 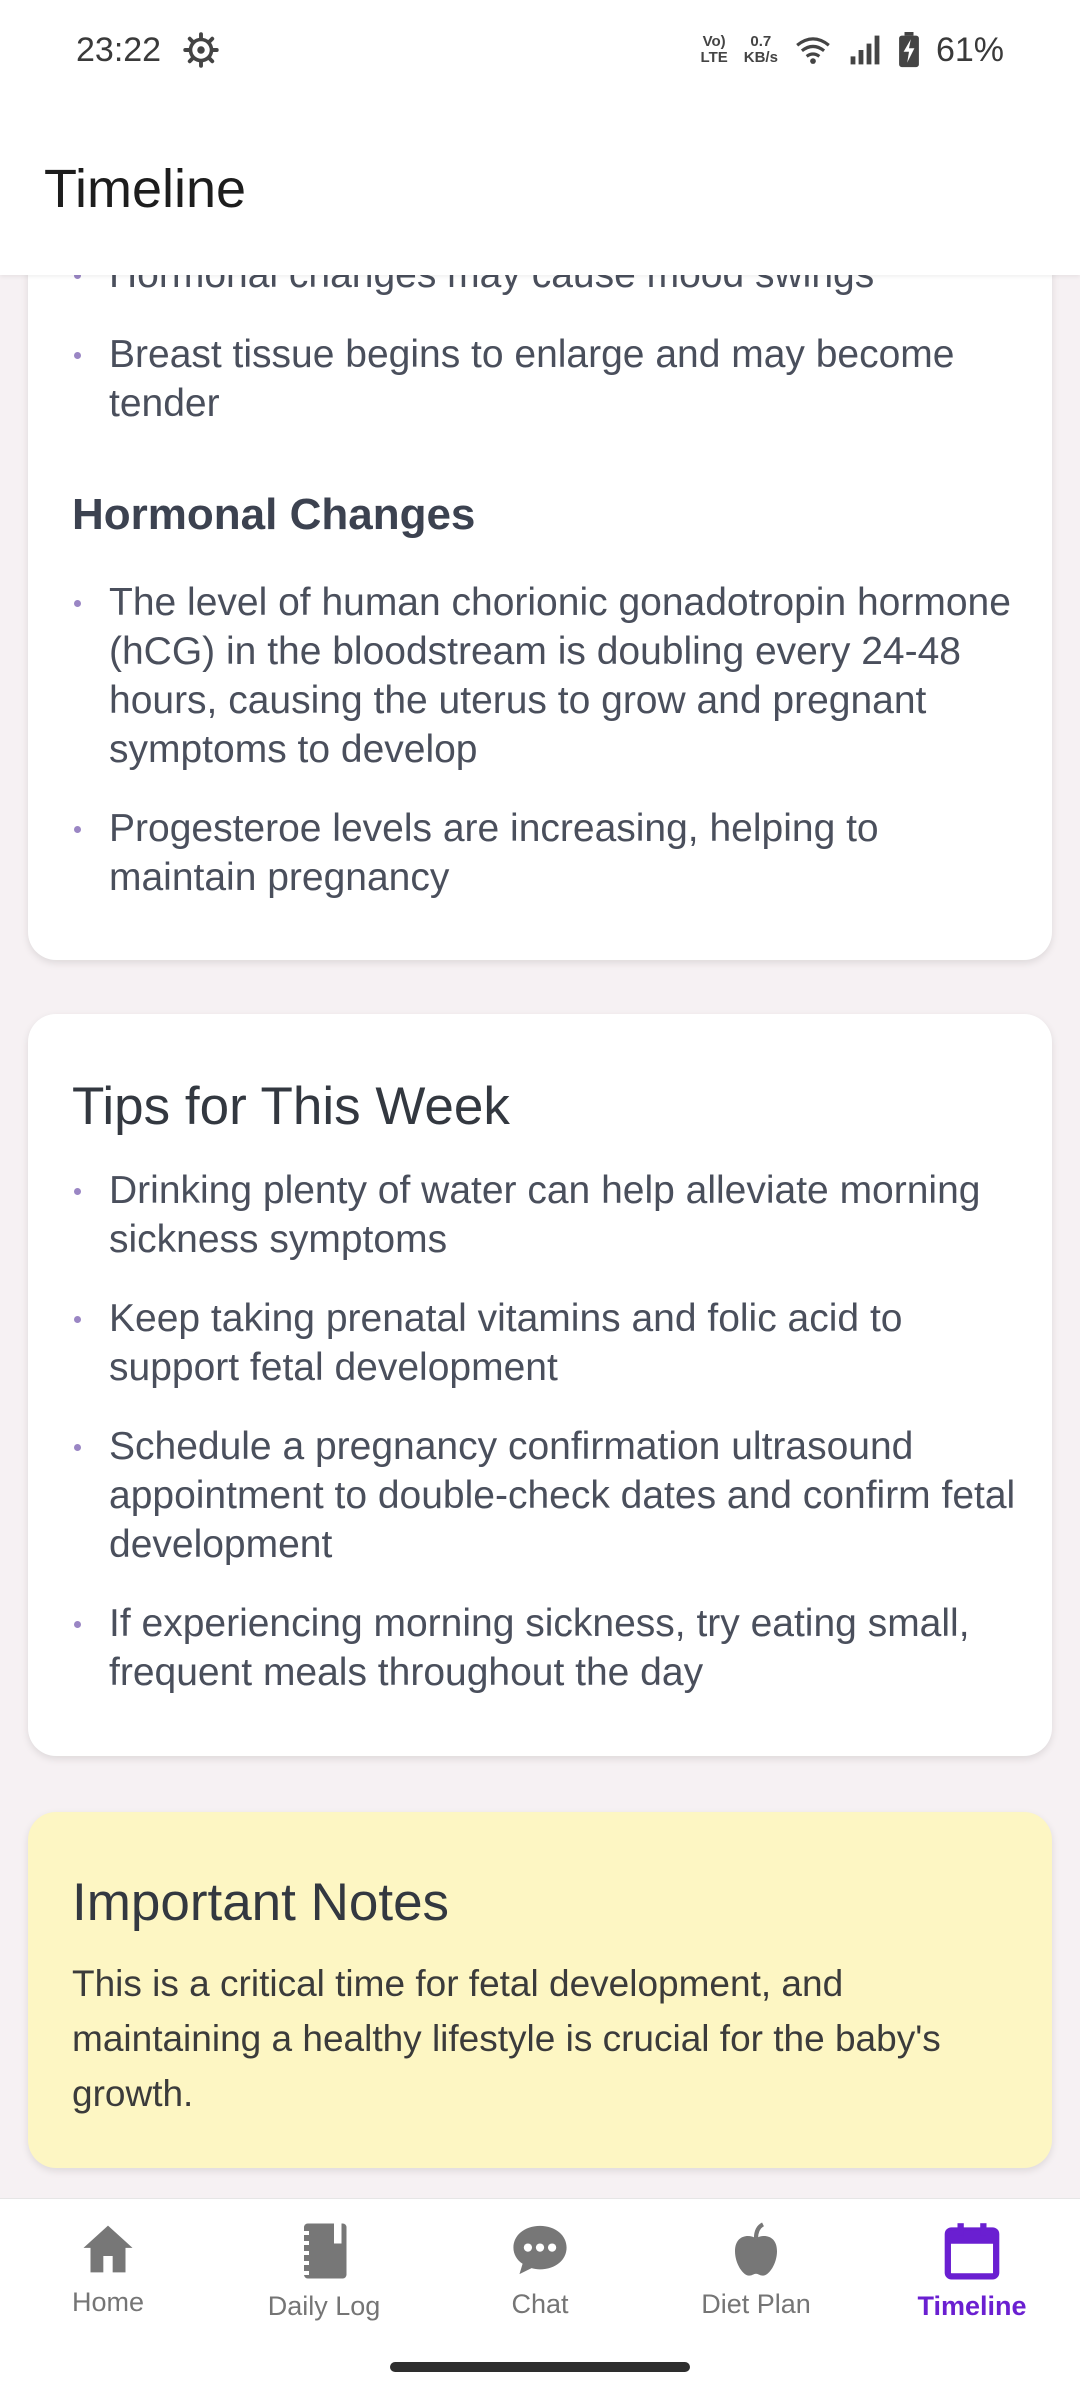 What do you see at coordinates (323, 2251) in the screenshot?
I see `notebook-icon` at bounding box center [323, 2251].